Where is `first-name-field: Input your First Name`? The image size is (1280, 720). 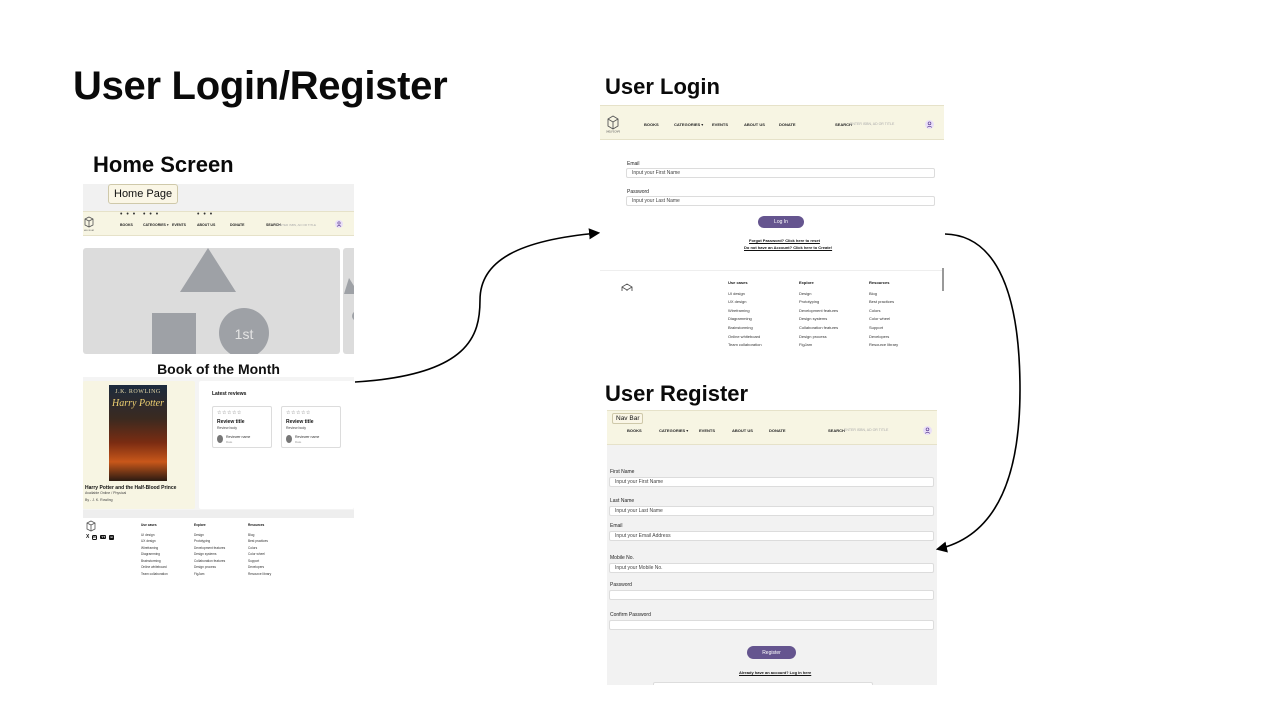
first-name-field: Input your First Name is located at coordinates (771, 482).